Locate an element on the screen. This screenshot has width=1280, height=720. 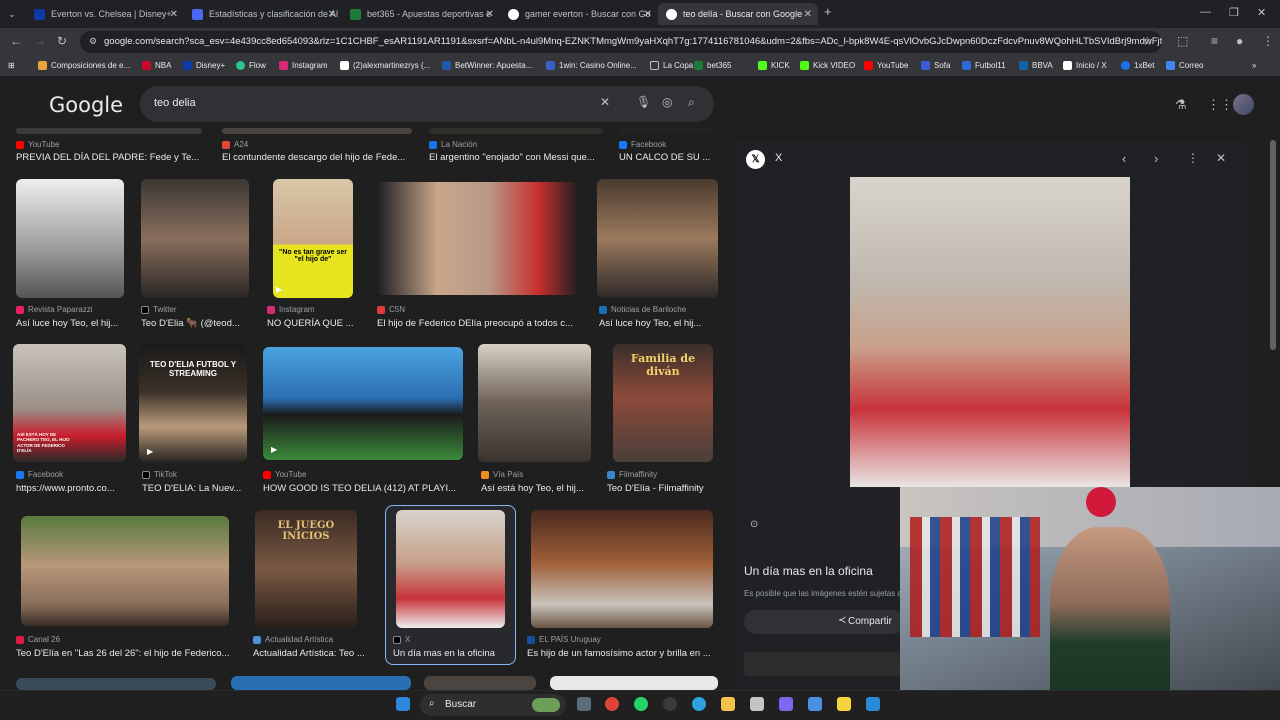
whatsapp-icon is located at coordinates (641, 704).